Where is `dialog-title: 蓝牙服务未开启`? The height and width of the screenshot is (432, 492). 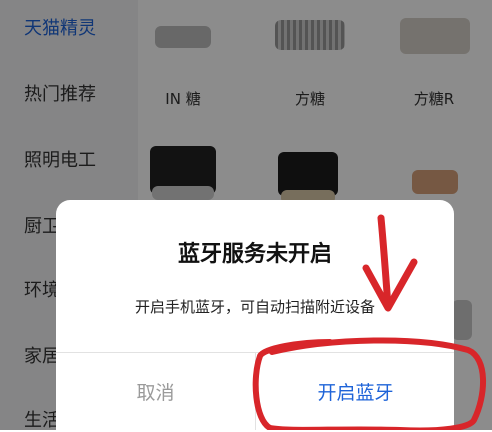
dialog-title: 蓝牙服务未开启 is located at coordinates (254, 254).